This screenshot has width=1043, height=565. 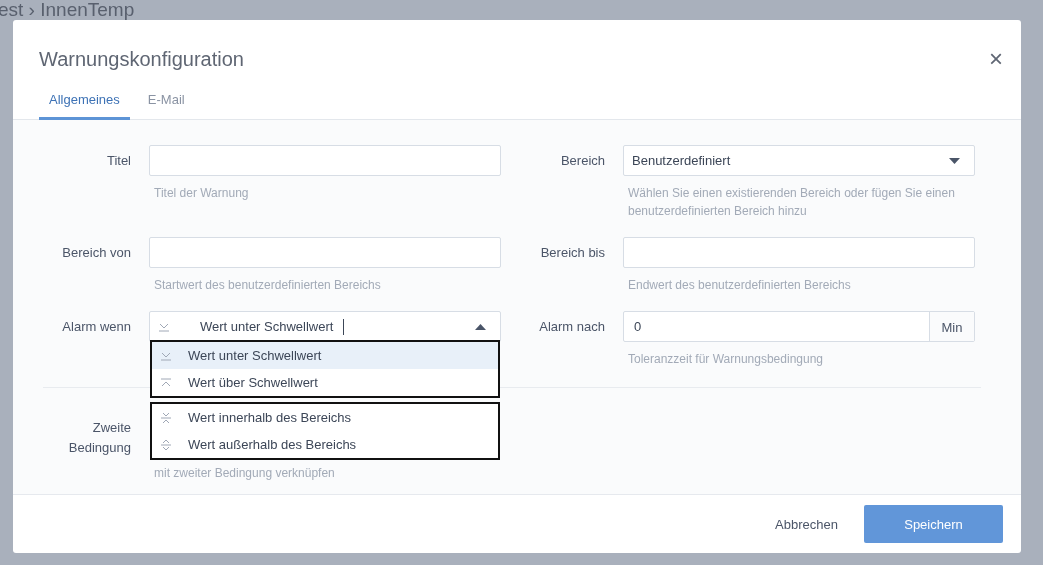 What do you see at coordinates (582, 160) in the screenshot?
I see `field-label: Bereich` at bounding box center [582, 160].